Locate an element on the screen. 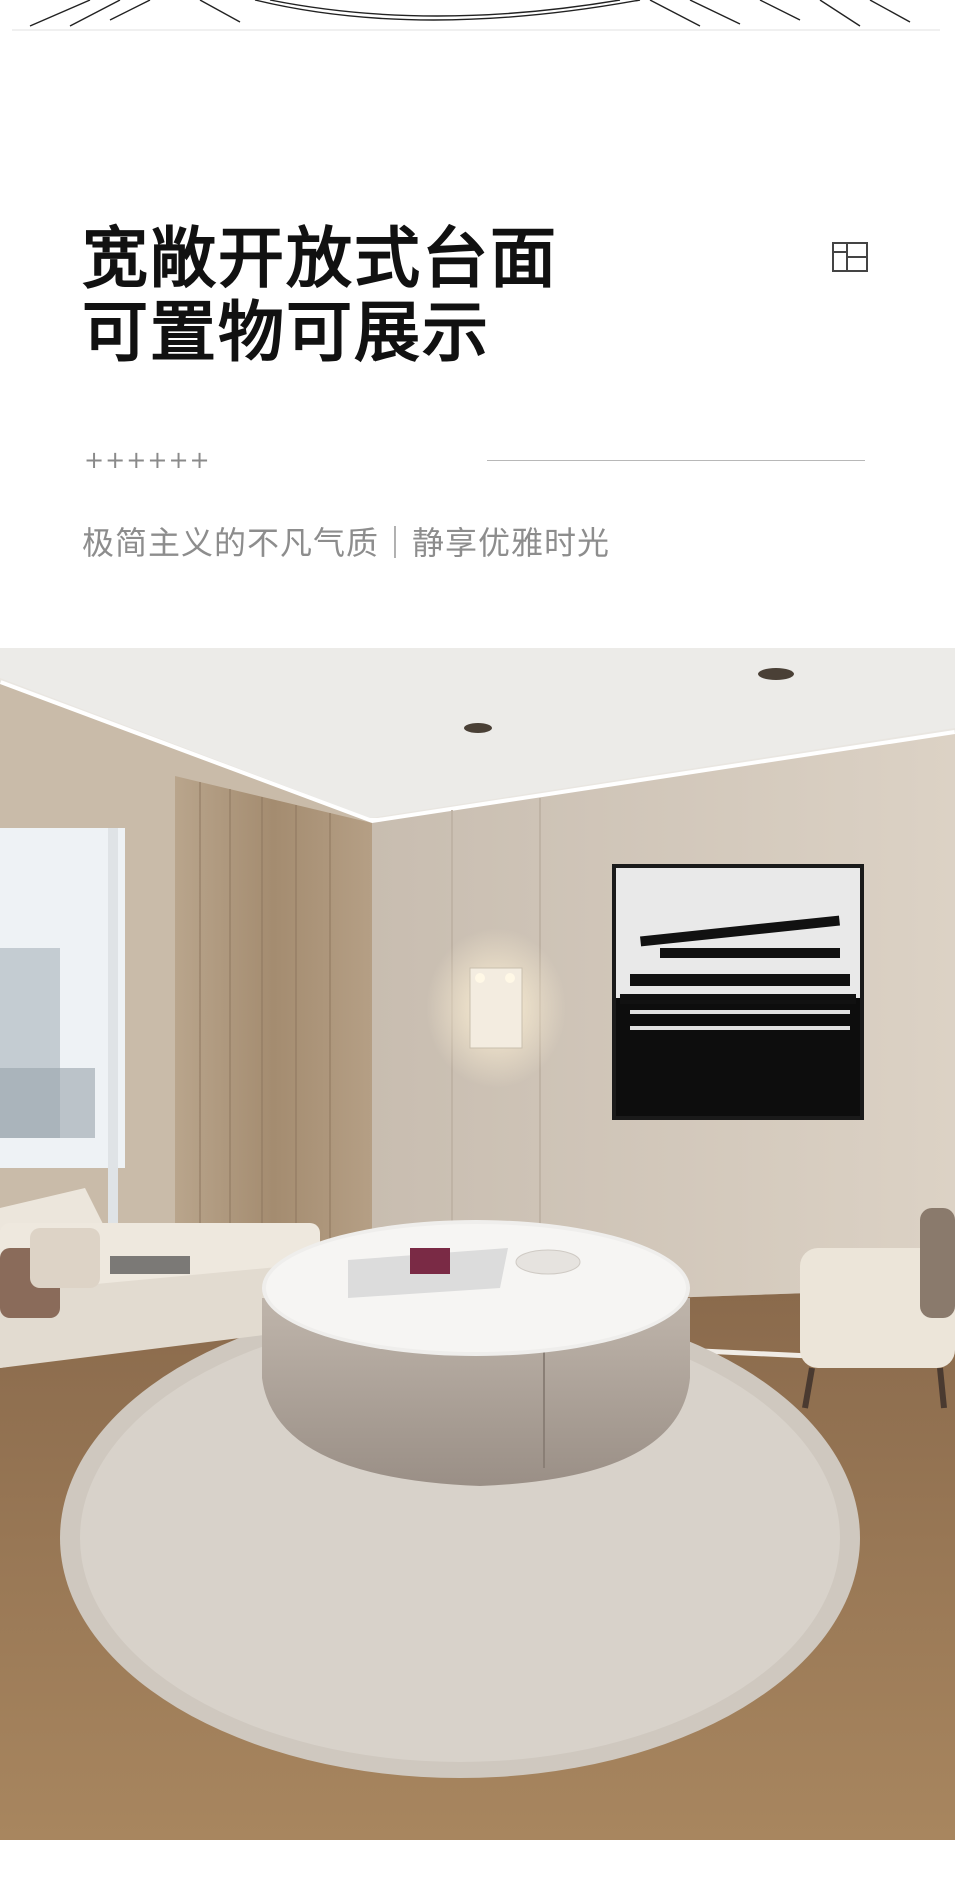  headline-line-1: 宽敞开放式台面 is located at coordinates (320, 258).